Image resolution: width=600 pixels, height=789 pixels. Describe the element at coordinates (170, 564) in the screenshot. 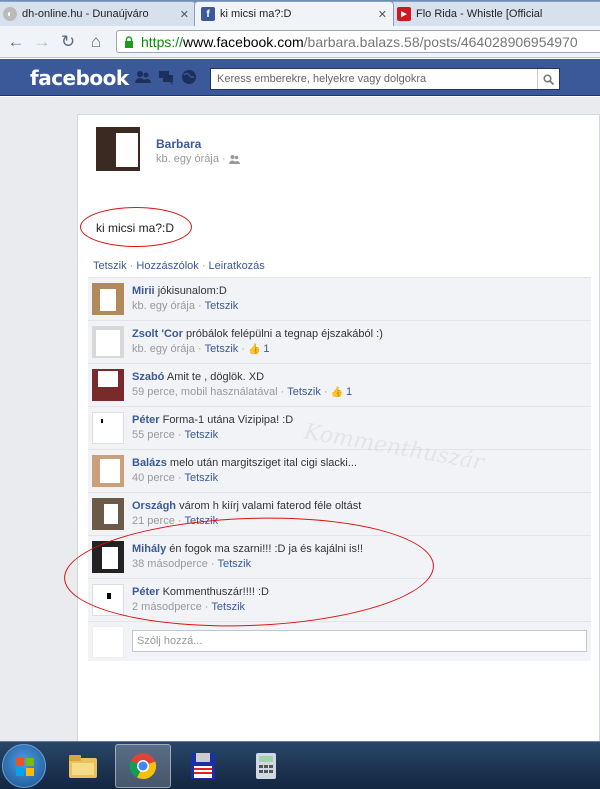

I see `comment-time: 38 másodperce` at that location.